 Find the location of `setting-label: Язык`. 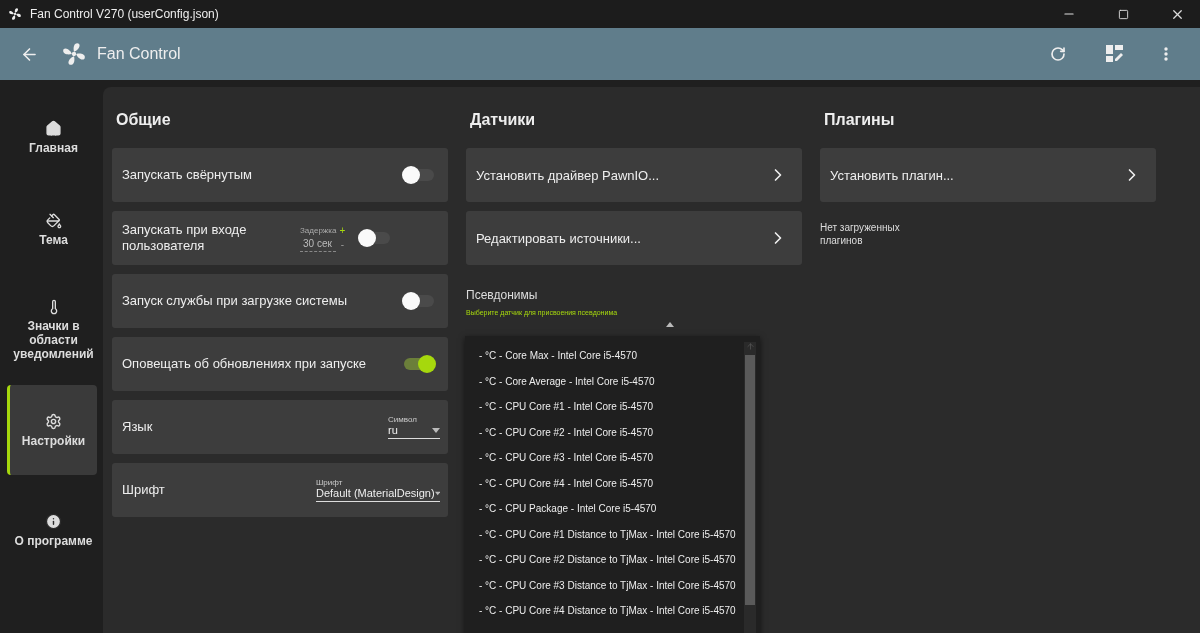

setting-label: Язык is located at coordinates (138, 427).